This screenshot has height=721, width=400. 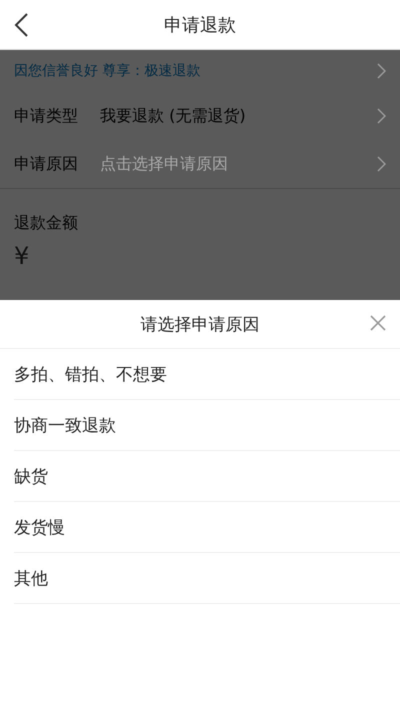 What do you see at coordinates (200, 25) in the screenshot?
I see `page-title: 申请退款` at bounding box center [200, 25].